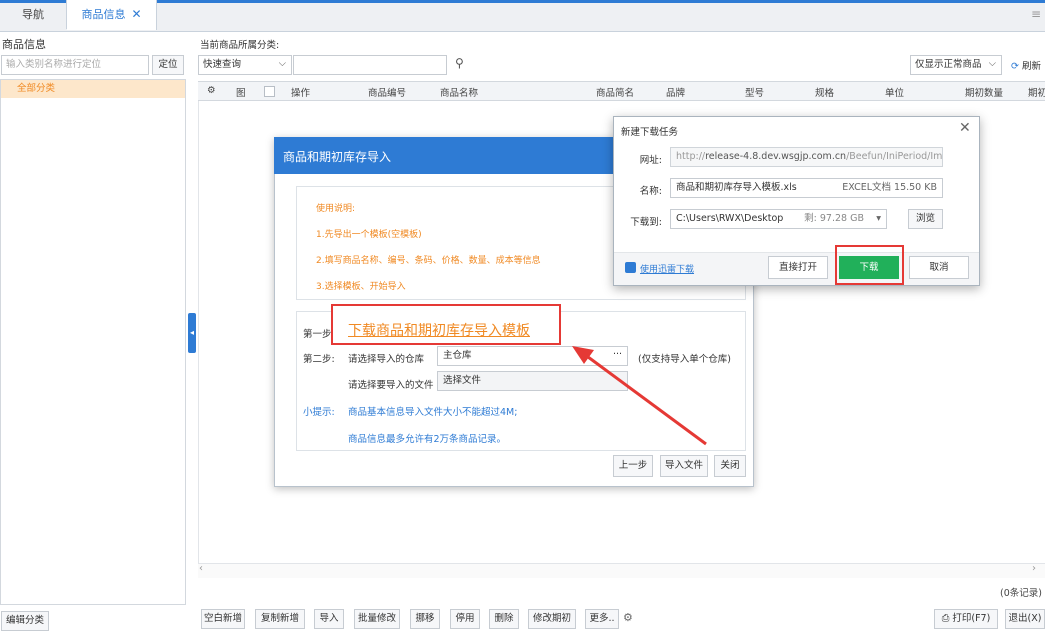 Image resolution: width=1045 pixels, height=633 pixels. What do you see at coordinates (369, 235) in the screenshot?
I see `instruction-line: 1.先导出一个模板(空模板)` at bounding box center [369, 235].